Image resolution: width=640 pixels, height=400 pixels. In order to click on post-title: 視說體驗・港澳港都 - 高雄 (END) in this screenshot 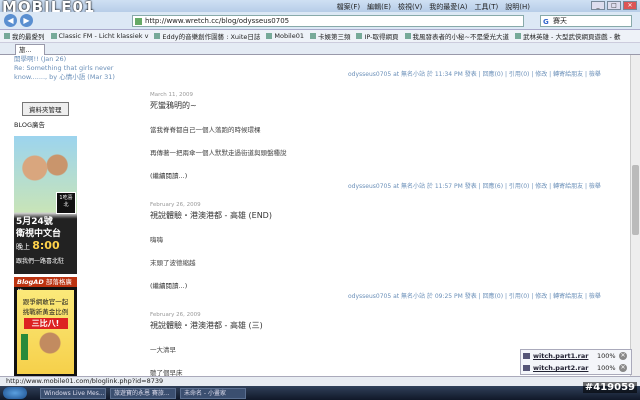, I will do `click(385, 215)`.